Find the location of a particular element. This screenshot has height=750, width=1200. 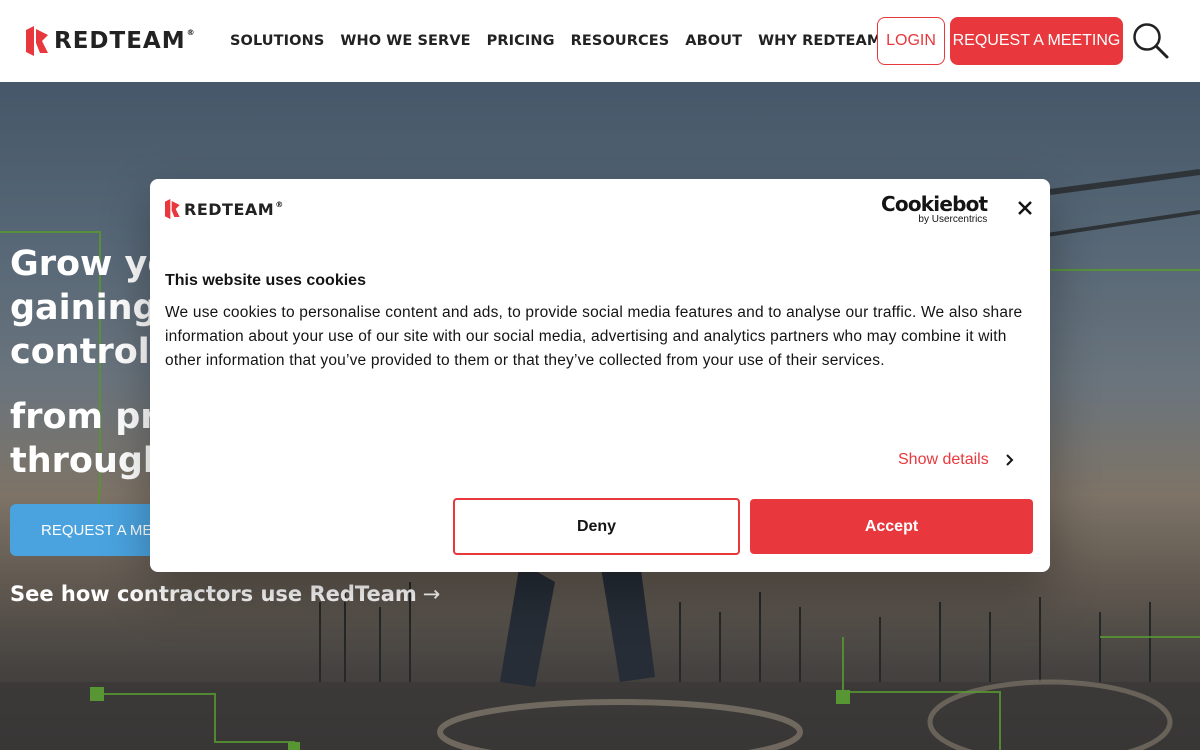

nav-who-we-serve: WHO WE SERVE is located at coordinates (405, 41).